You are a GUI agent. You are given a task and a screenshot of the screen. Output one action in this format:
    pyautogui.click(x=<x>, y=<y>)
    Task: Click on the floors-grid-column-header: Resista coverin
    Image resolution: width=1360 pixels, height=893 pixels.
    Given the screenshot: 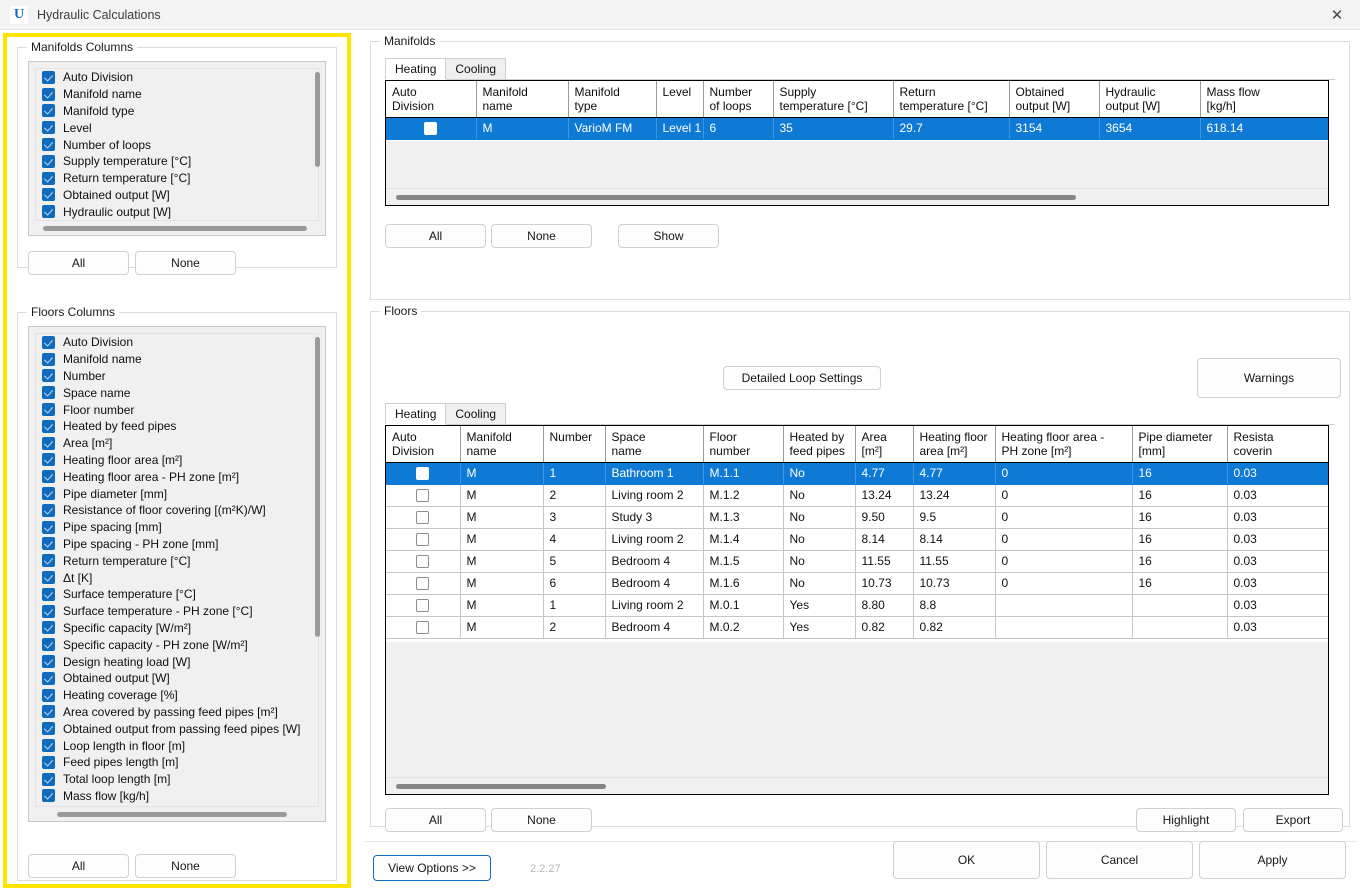 What is the action you would take?
    pyautogui.click(x=1277, y=444)
    